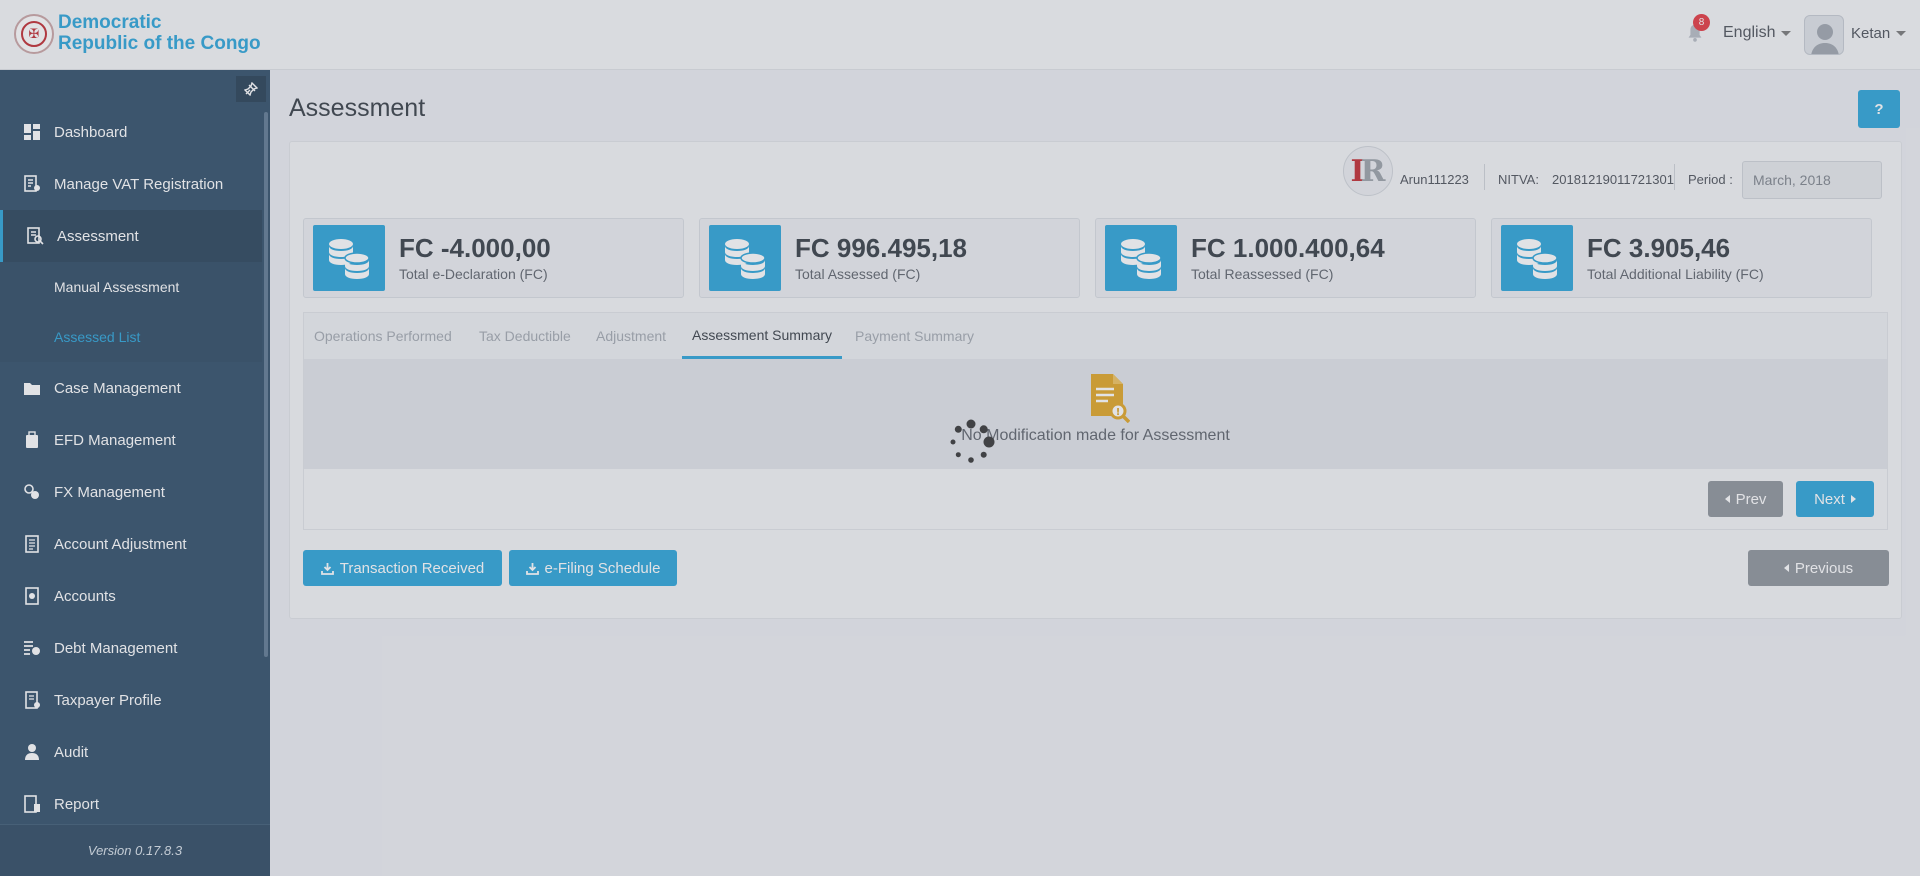 The image size is (1920, 876). I want to click on folder-icon, so click(32, 389).